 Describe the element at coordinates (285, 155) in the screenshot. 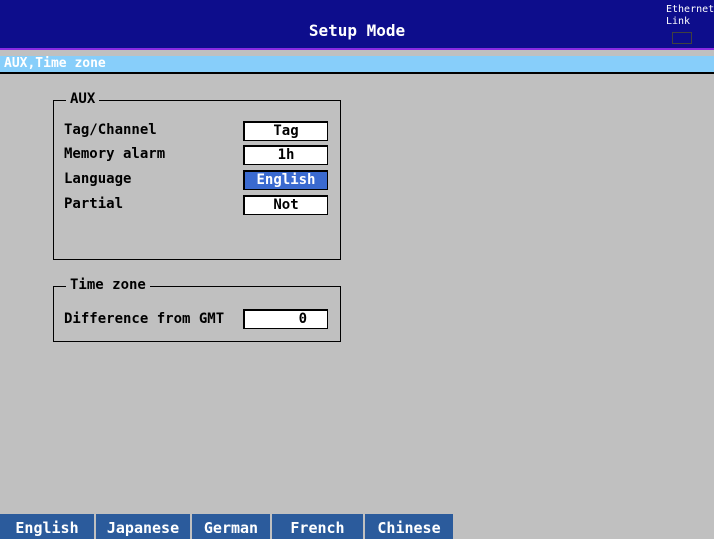

I see `memory-alarm-field: 1h` at that location.